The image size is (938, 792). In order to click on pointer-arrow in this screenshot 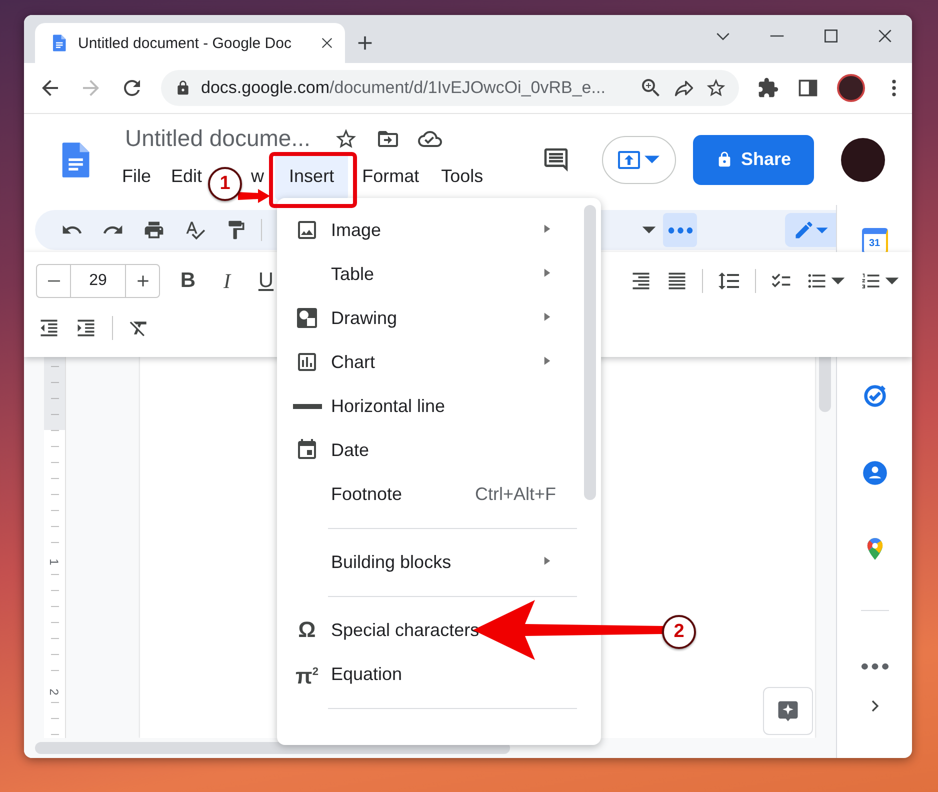, I will do `click(254, 196)`.